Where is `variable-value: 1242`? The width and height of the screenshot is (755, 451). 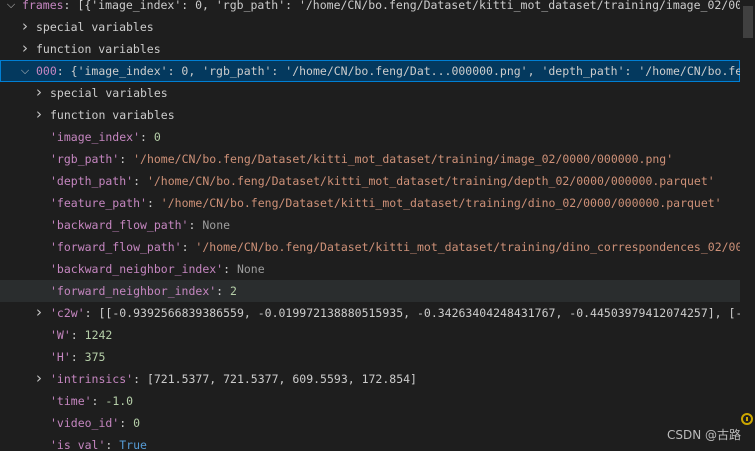 variable-value: 1242 is located at coordinates (98, 335).